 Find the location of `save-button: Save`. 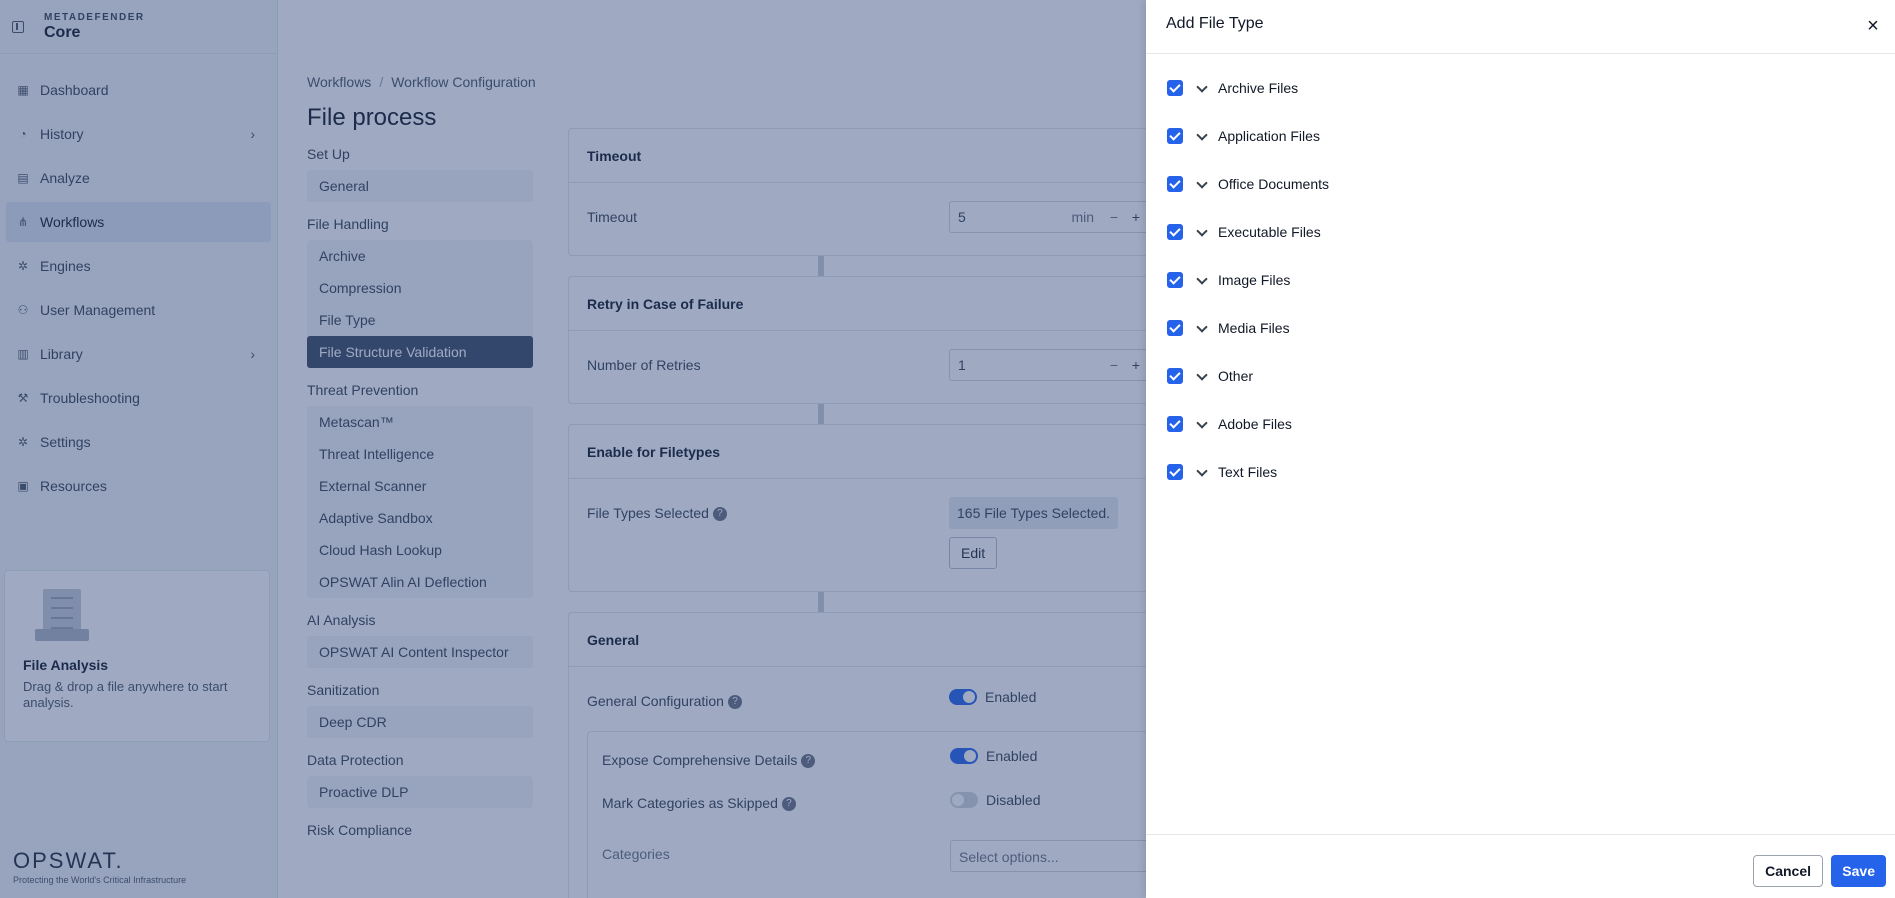

save-button: Save is located at coordinates (1858, 871).